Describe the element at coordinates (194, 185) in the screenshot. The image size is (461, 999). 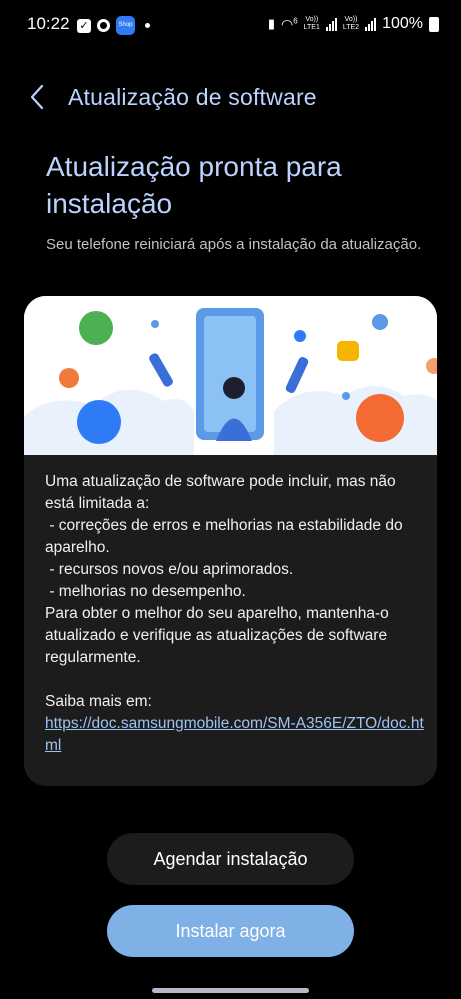
I see `update-ready-headline: Atualização pronta para instalação` at that location.